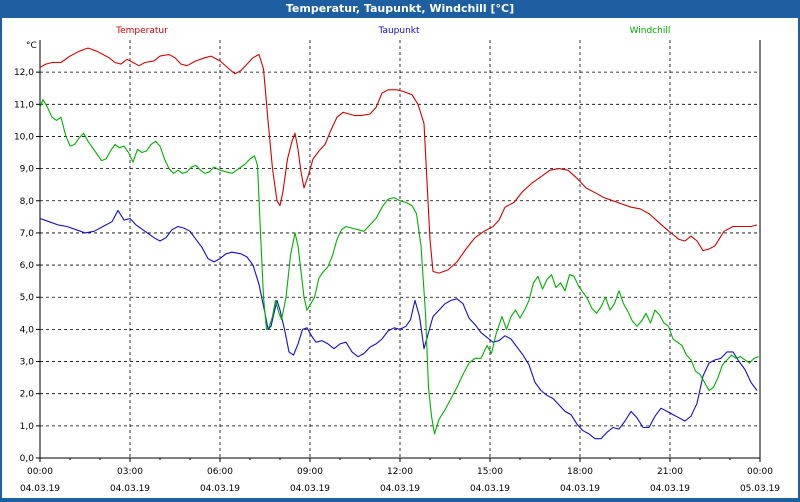 The width and height of the screenshot is (800, 502). Describe the element at coordinates (27, 234) in the screenshot. I see `y-tick-label: 7,0` at that location.